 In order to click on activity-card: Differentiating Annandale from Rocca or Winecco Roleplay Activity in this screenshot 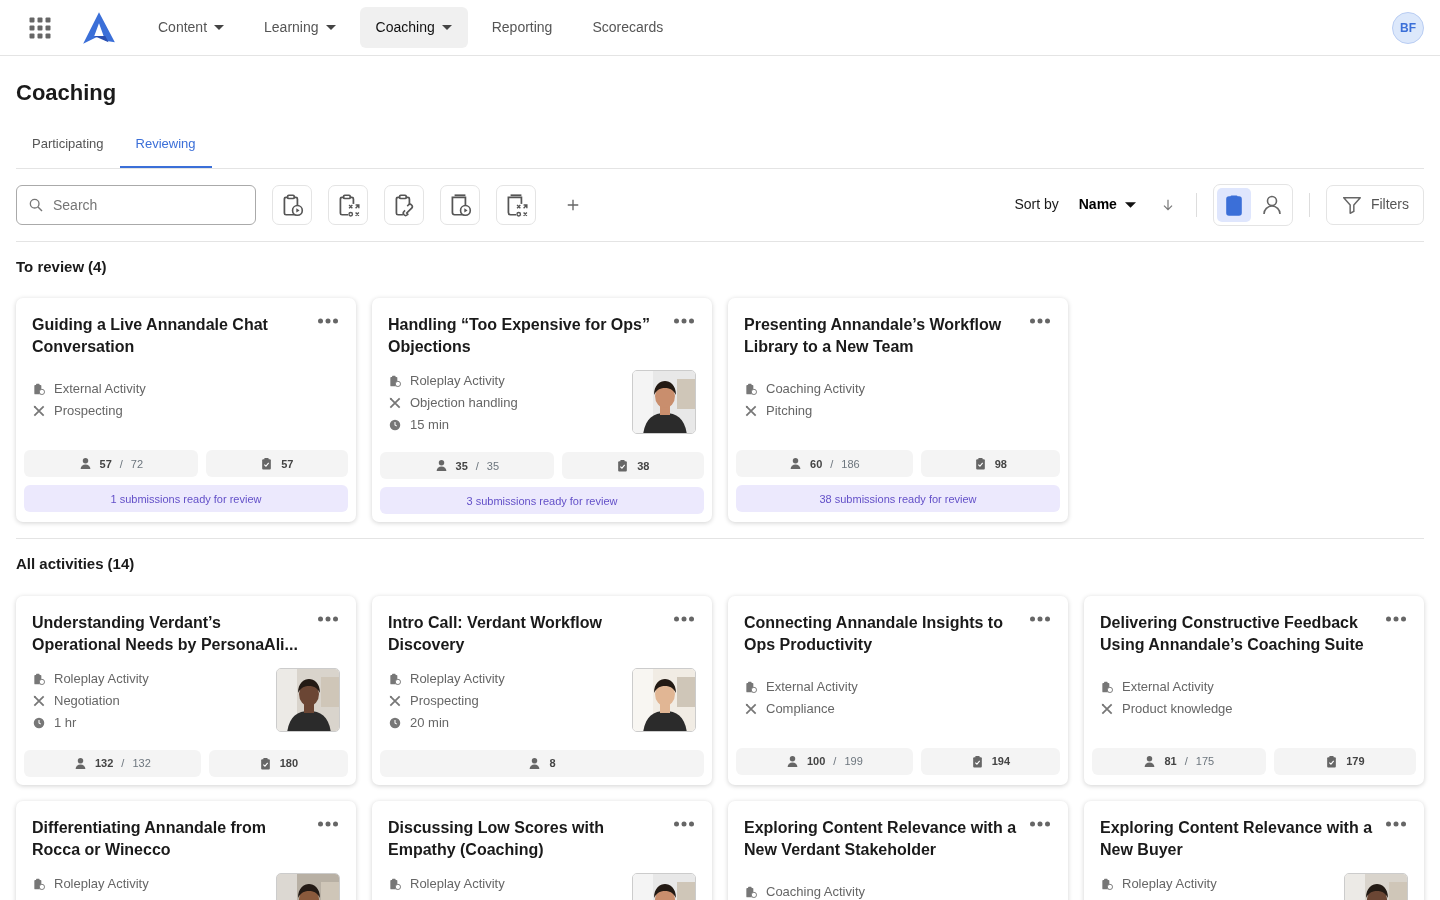, I will do `click(186, 850)`.